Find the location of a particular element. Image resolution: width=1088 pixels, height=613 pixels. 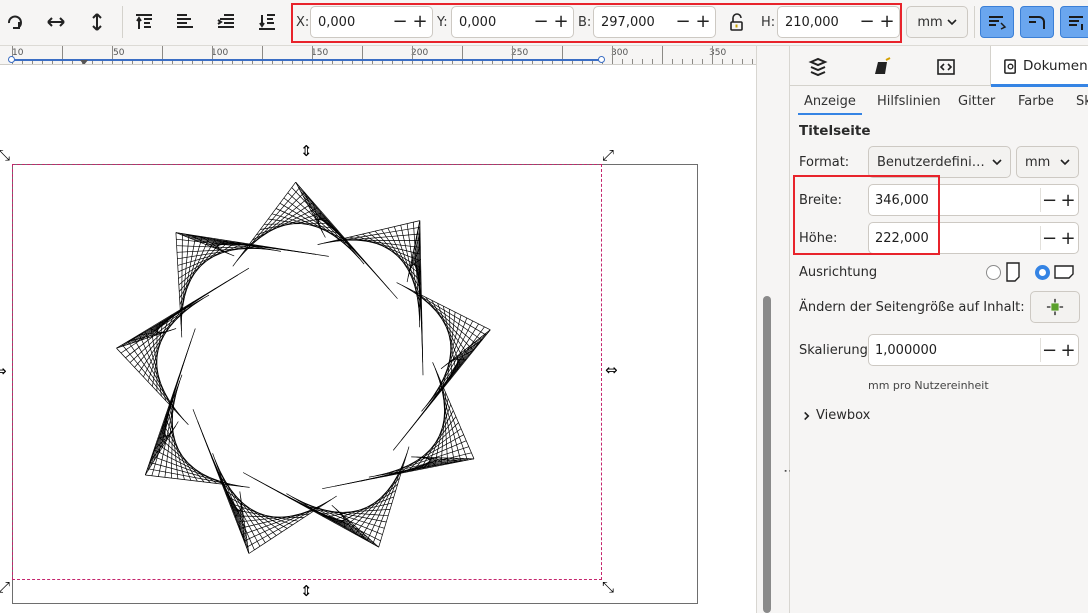

xml-editor-icon is located at coordinates (946, 67).